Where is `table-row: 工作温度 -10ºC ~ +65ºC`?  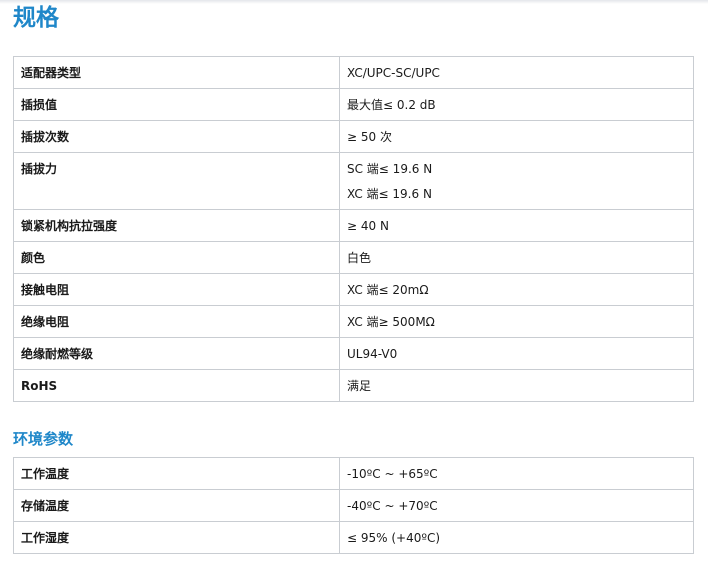 table-row: 工作温度 -10ºC ~ +65ºC is located at coordinates (353, 473).